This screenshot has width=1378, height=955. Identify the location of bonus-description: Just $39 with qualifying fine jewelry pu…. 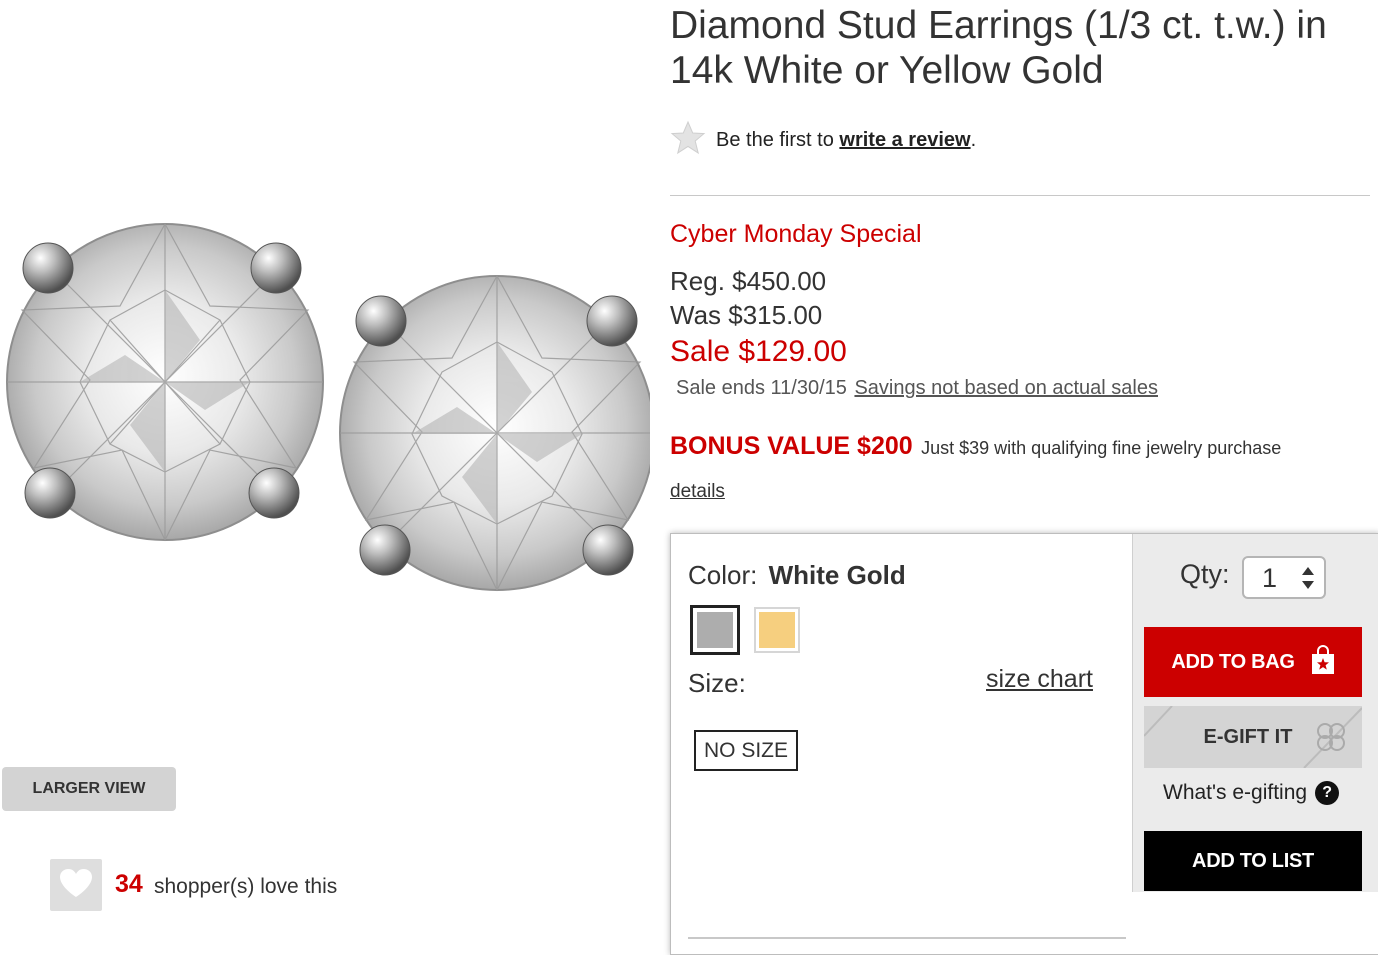
(1101, 448).